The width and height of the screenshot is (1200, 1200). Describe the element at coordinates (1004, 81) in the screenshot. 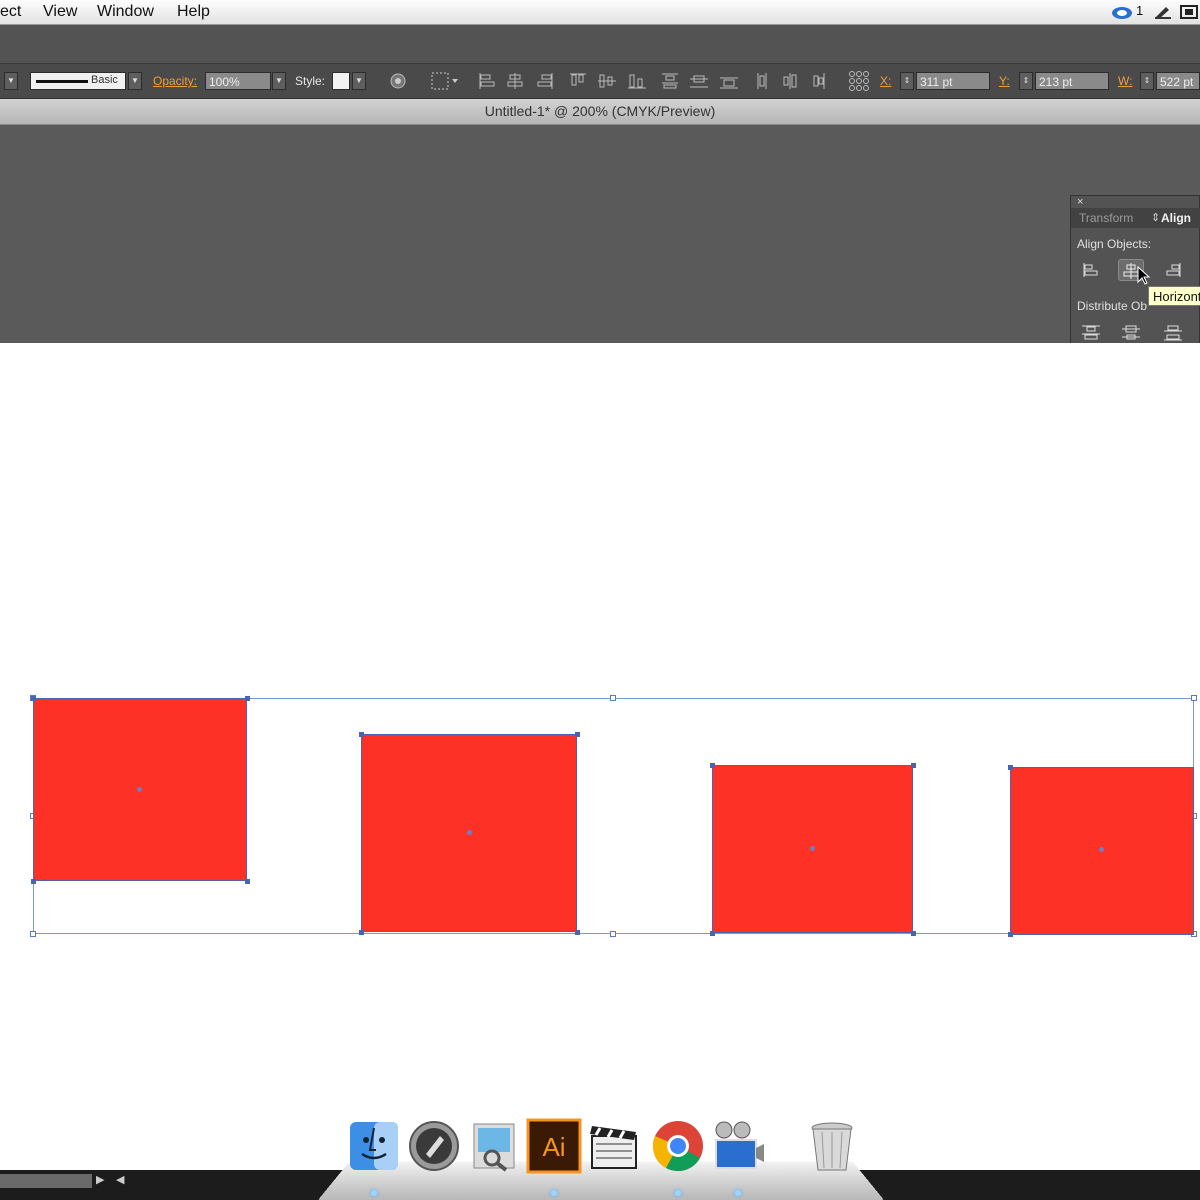

I see `y-label: Y:` at that location.